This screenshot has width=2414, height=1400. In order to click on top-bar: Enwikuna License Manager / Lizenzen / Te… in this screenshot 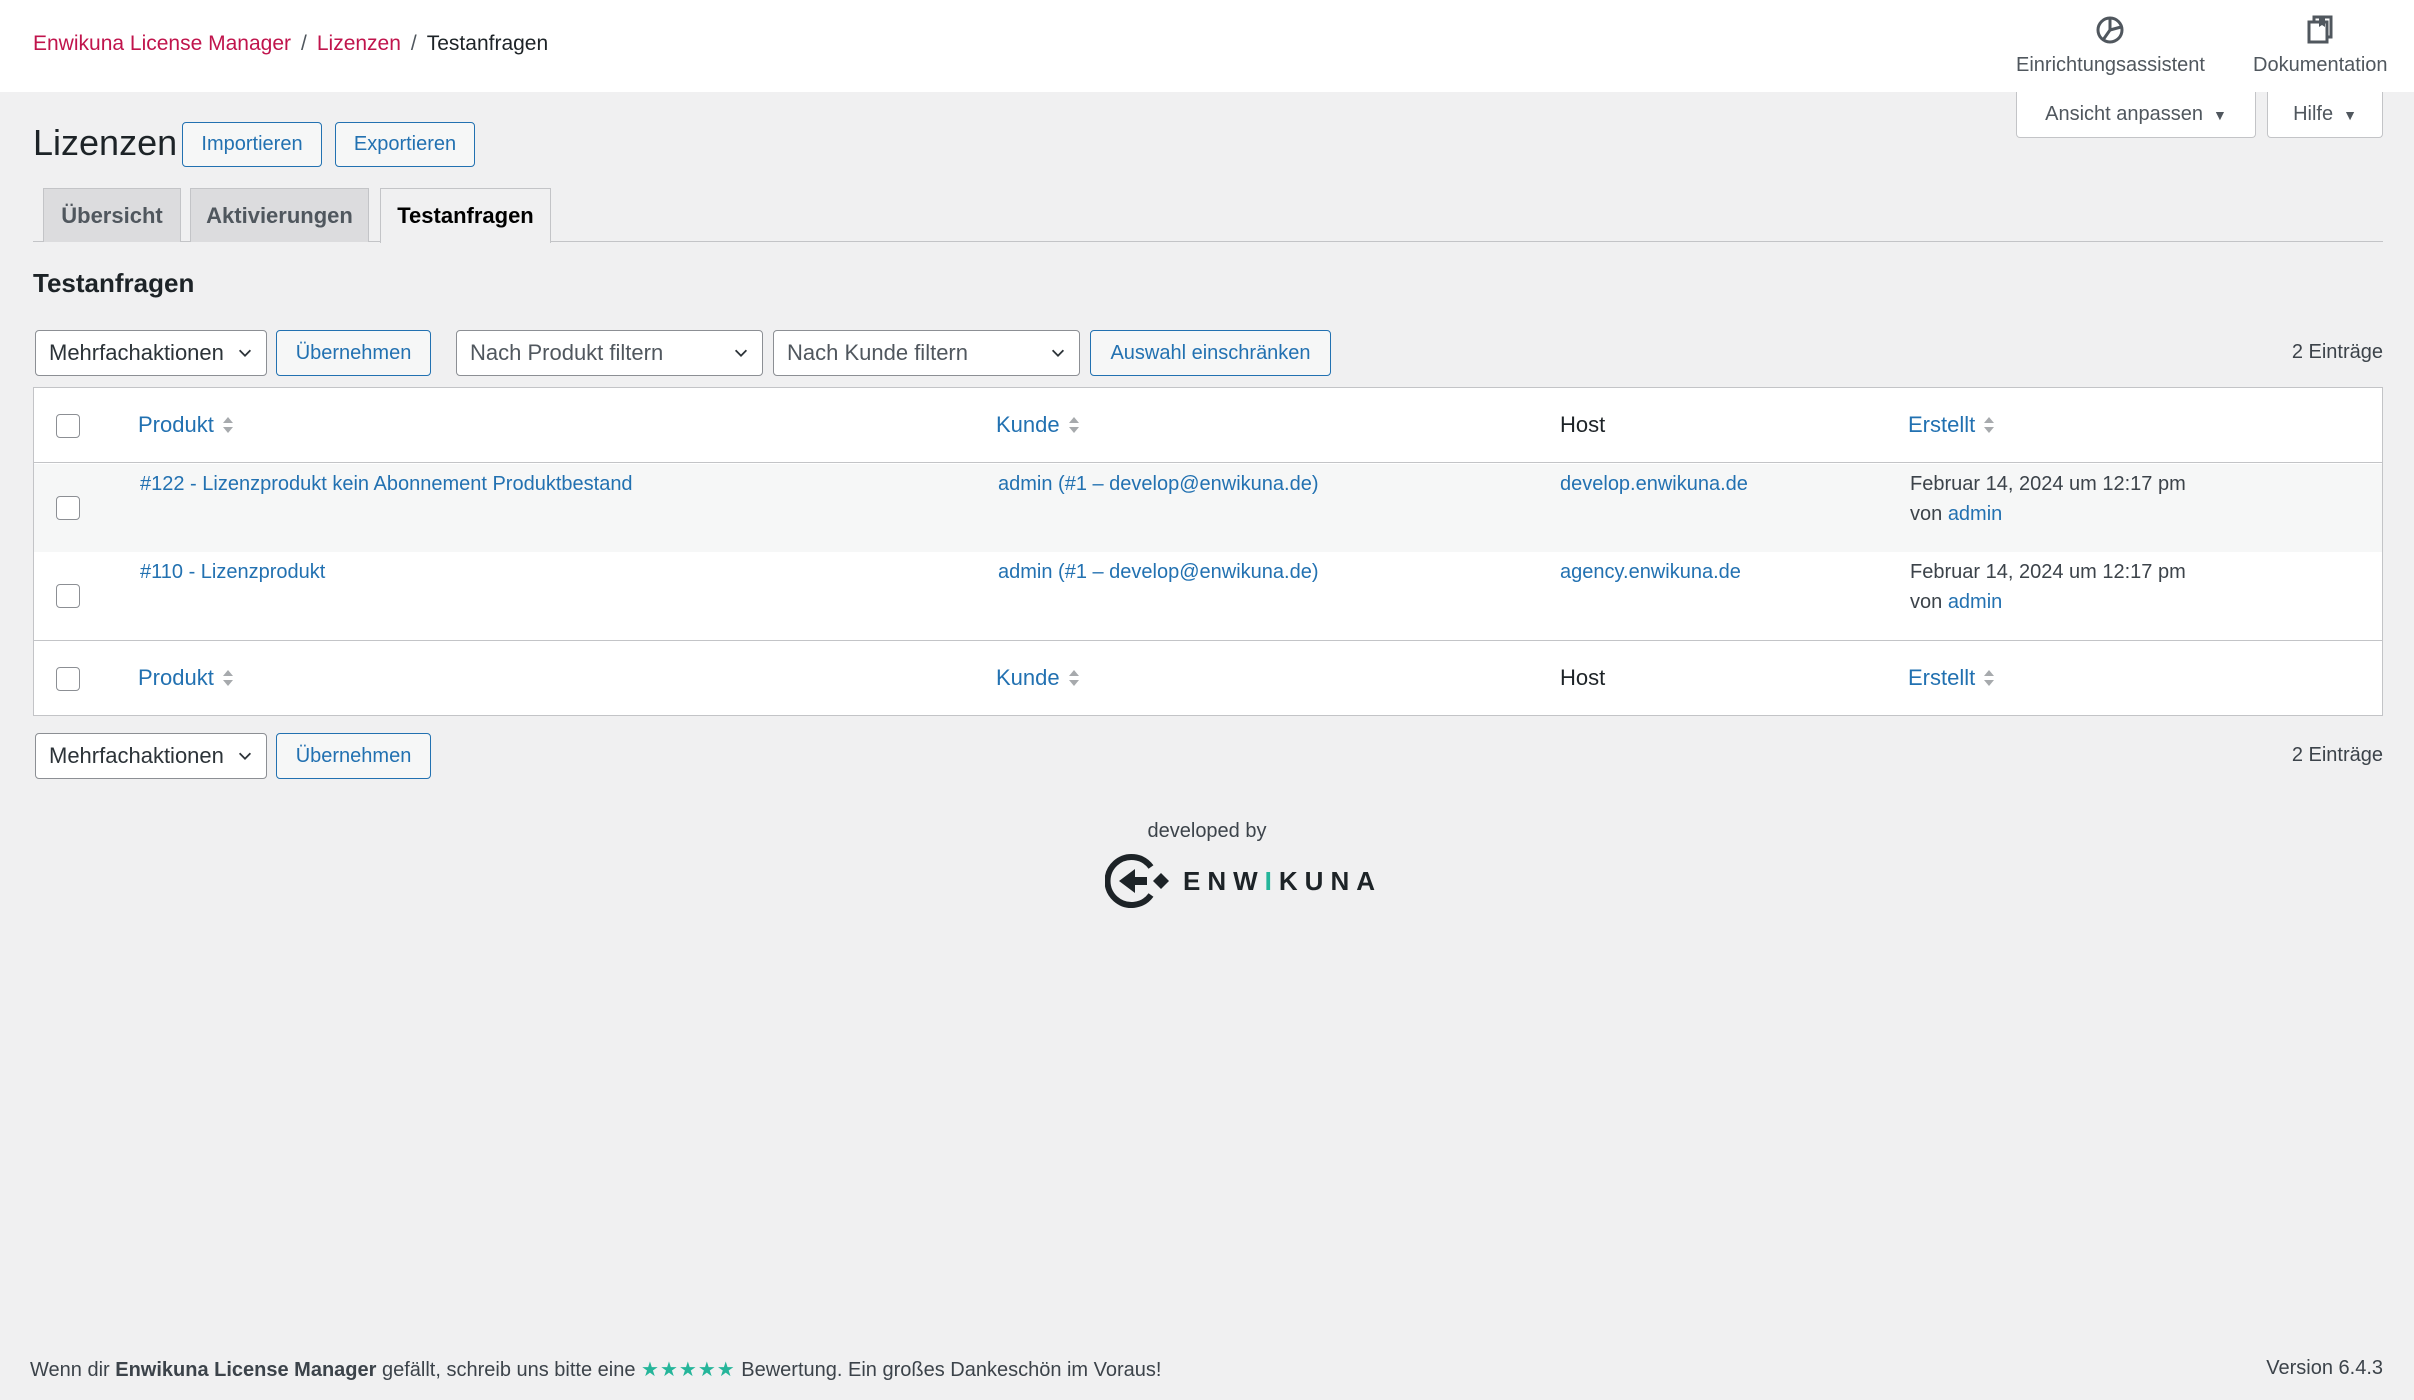, I will do `click(1207, 46)`.